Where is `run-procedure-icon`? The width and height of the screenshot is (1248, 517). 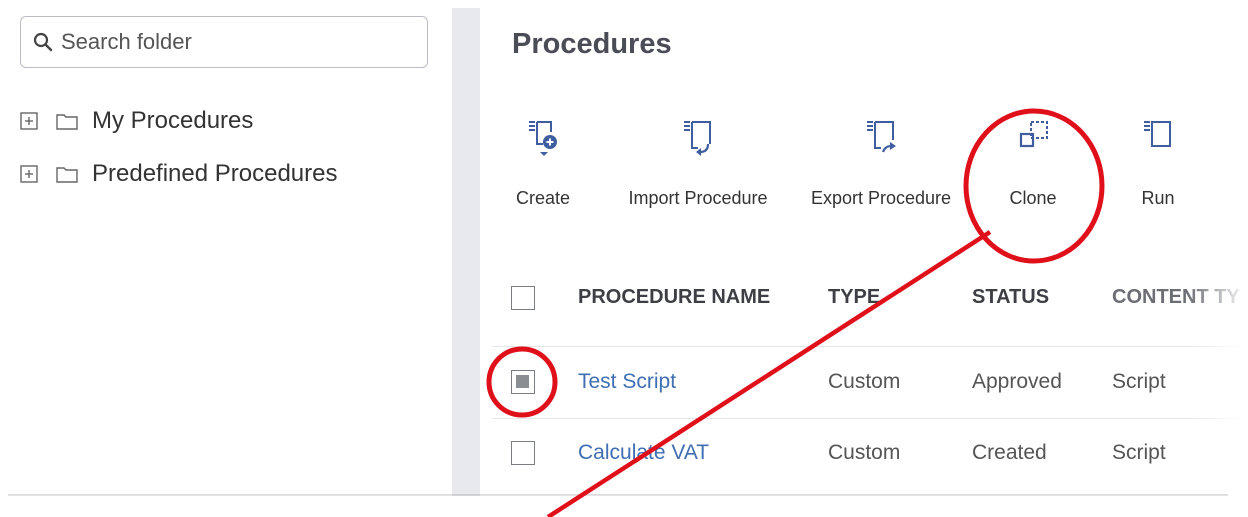 run-procedure-icon is located at coordinates (1157, 134).